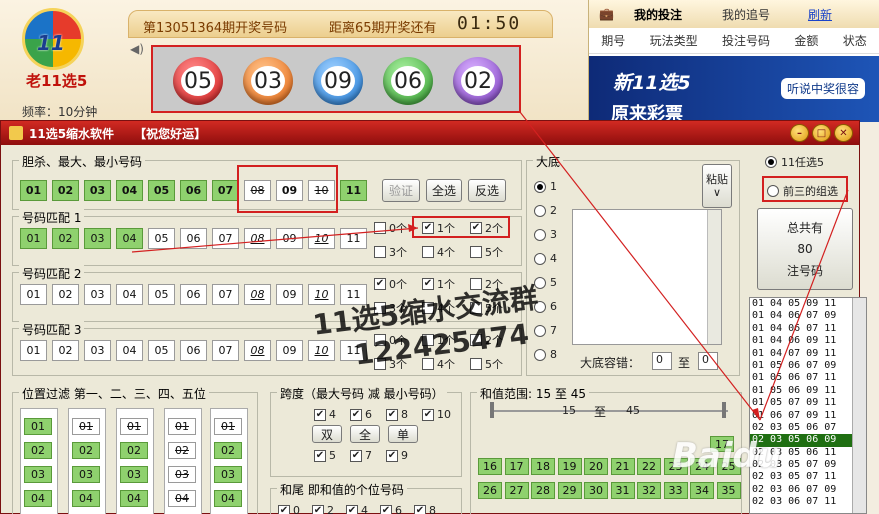 The height and width of the screenshot is (514, 879). I want to click on result-row: 01 04 05 09 11, so click(808, 304).